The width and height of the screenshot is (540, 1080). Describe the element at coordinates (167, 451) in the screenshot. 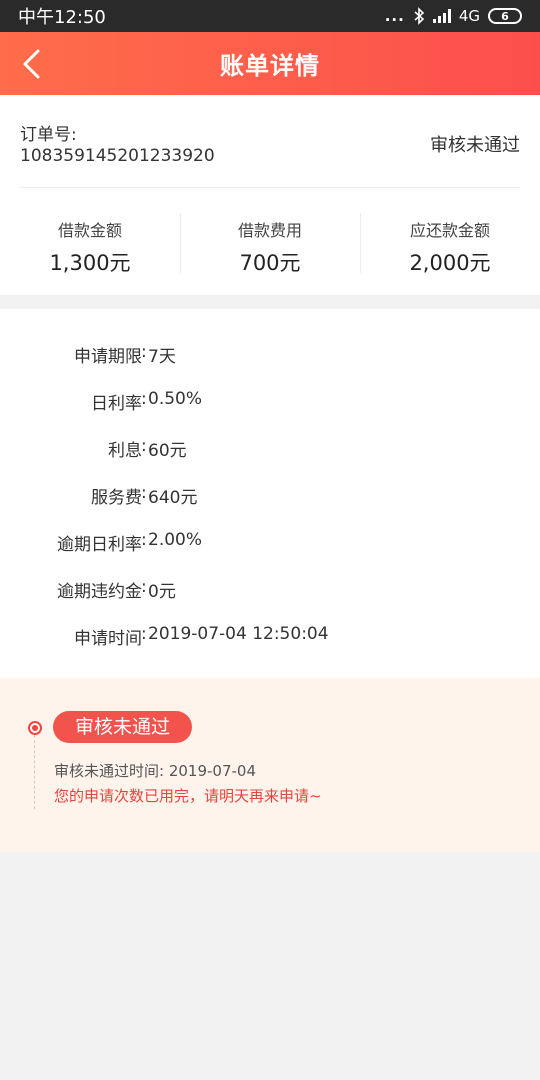

I see `detail-value: 60元` at that location.